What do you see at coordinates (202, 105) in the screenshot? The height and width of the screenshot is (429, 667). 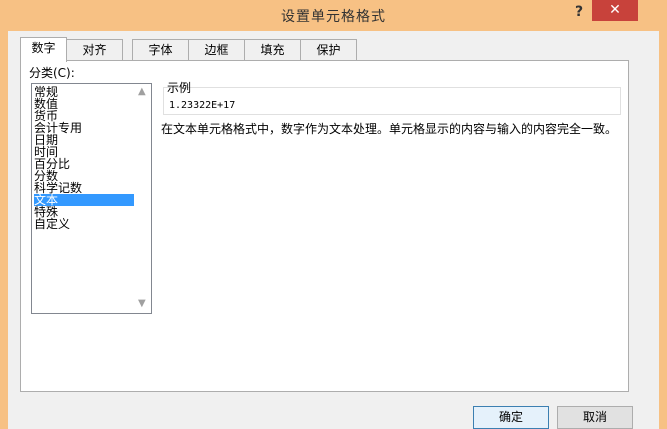 I see `sample-value: 1.23322E+17` at bounding box center [202, 105].